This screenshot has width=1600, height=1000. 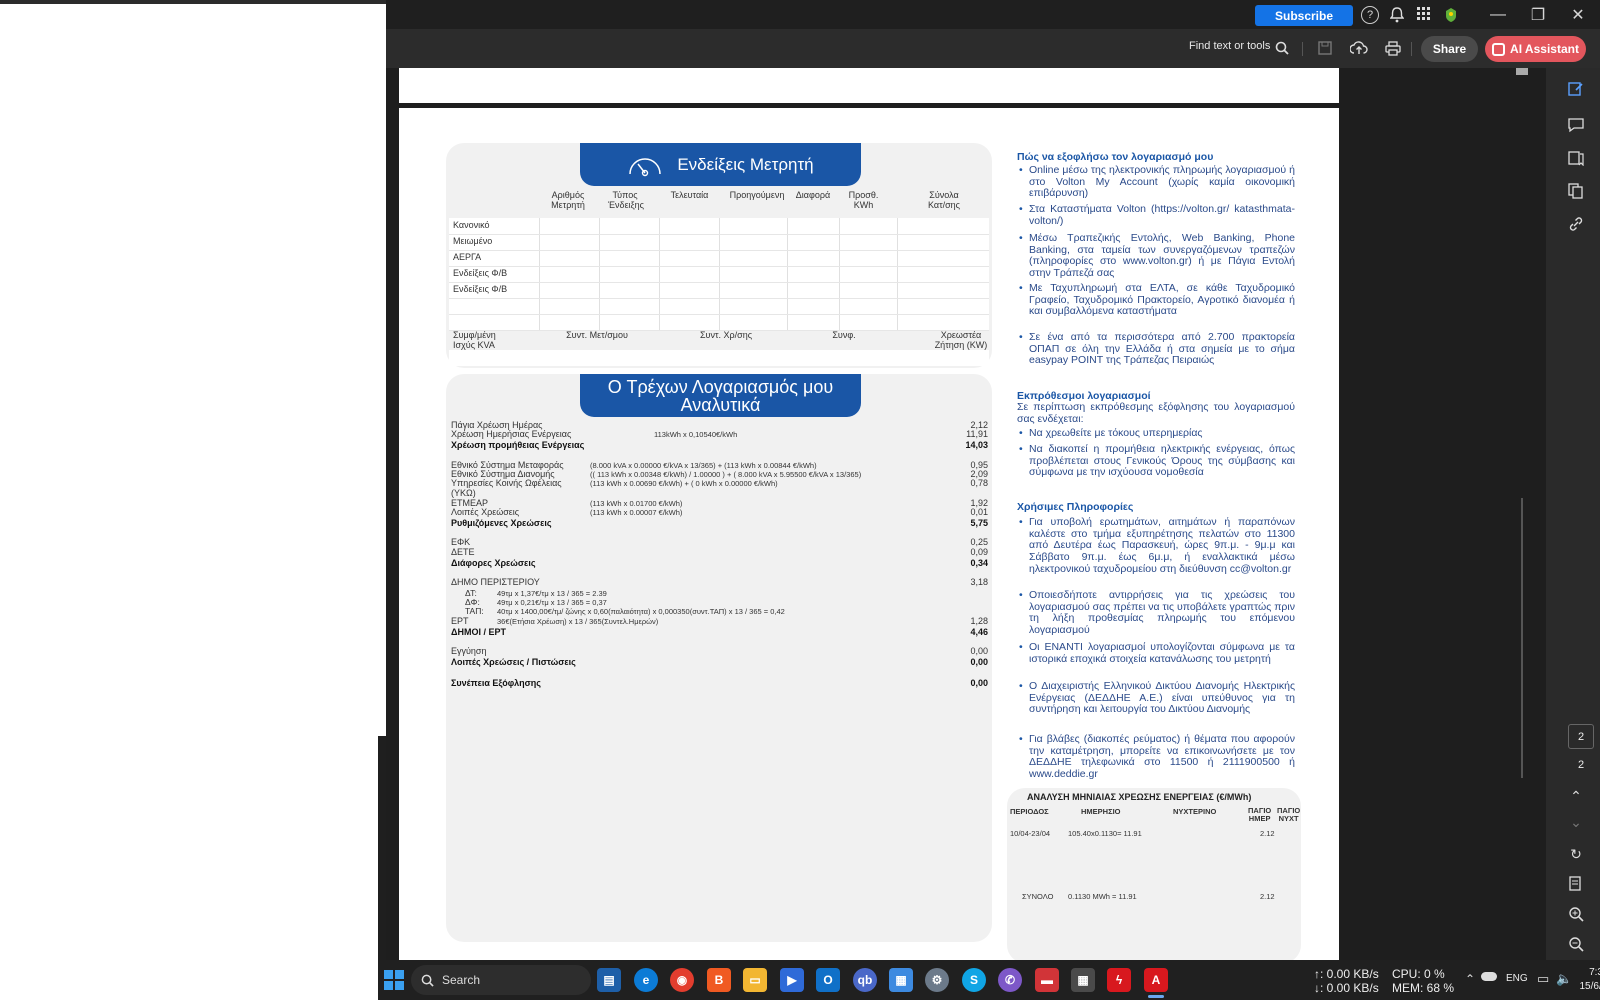 I want to click on brave-icon: B, so click(x=719, y=980).